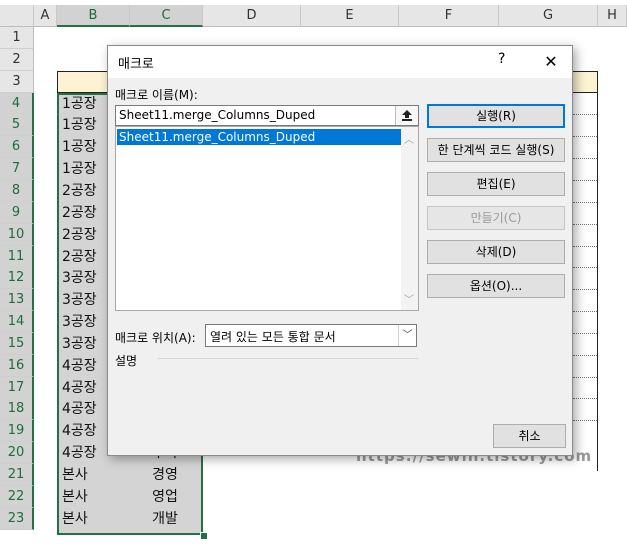 Image resolution: width=627 pixels, height=547 pixels. Describe the element at coordinates (165, 475) in the screenshot. I see `cell-c21: 경영` at that location.